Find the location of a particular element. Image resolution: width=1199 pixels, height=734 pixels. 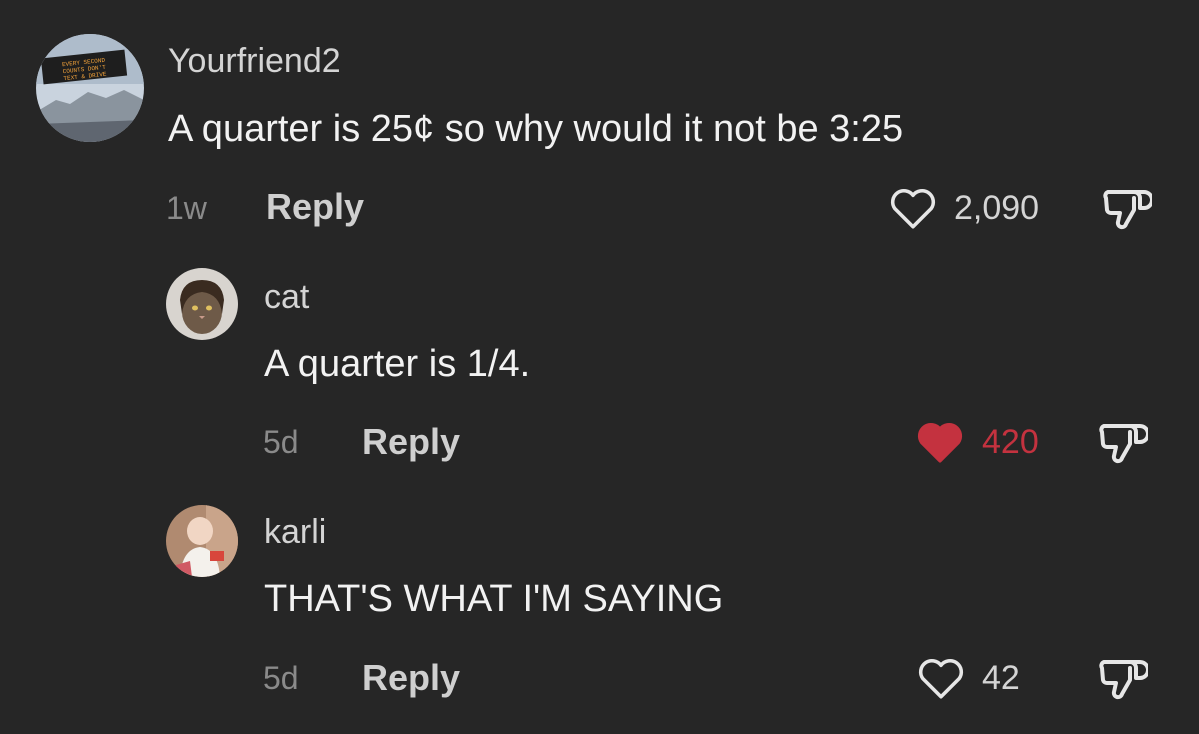

comment-text: THAT'S WHAT I'M SAYING is located at coordinates (494, 599).